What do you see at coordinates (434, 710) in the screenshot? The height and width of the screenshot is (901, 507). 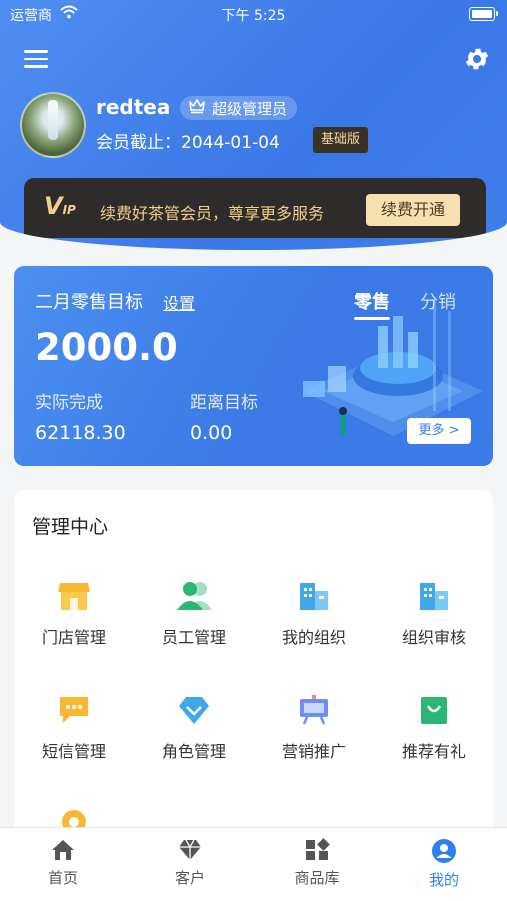 I see `gift-bag-icon` at bounding box center [434, 710].